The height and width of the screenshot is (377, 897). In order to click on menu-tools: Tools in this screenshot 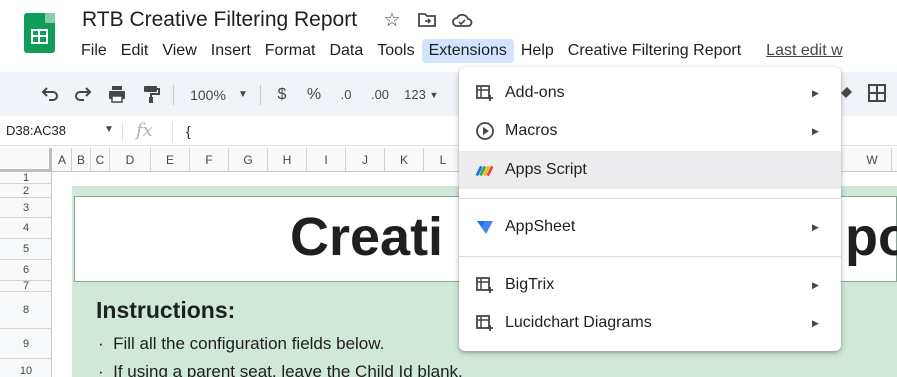, I will do `click(395, 51)`.